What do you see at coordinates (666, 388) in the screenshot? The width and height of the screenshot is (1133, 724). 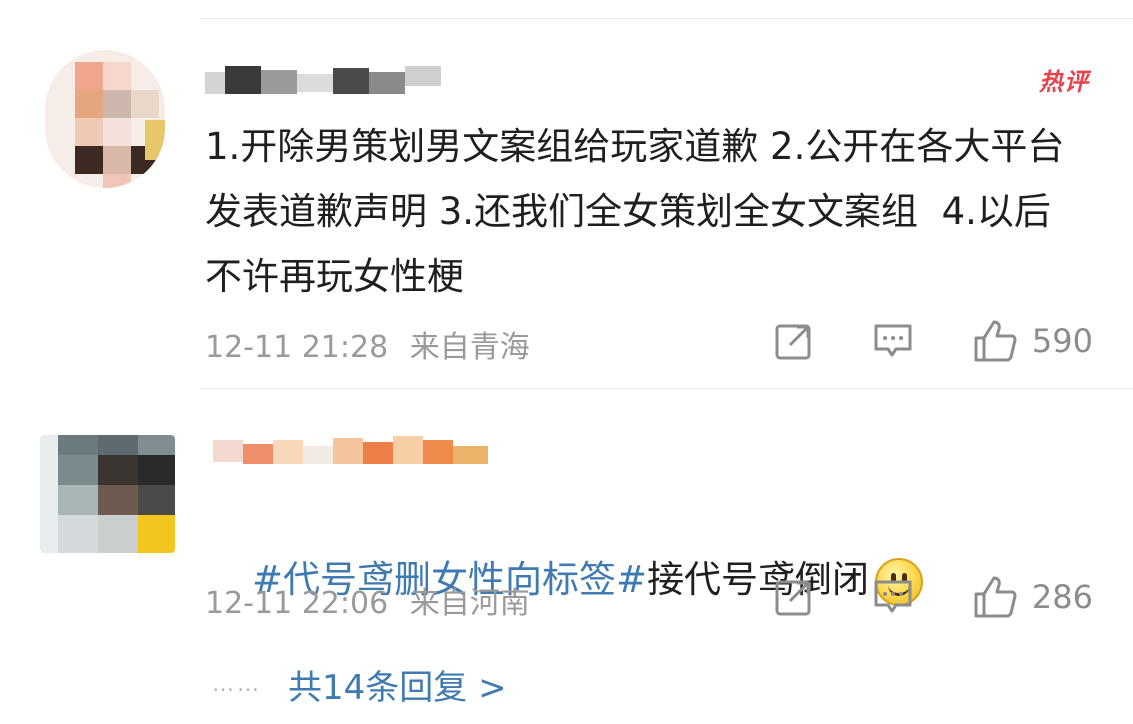 I see `comment-divider` at bounding box center [666, 388].